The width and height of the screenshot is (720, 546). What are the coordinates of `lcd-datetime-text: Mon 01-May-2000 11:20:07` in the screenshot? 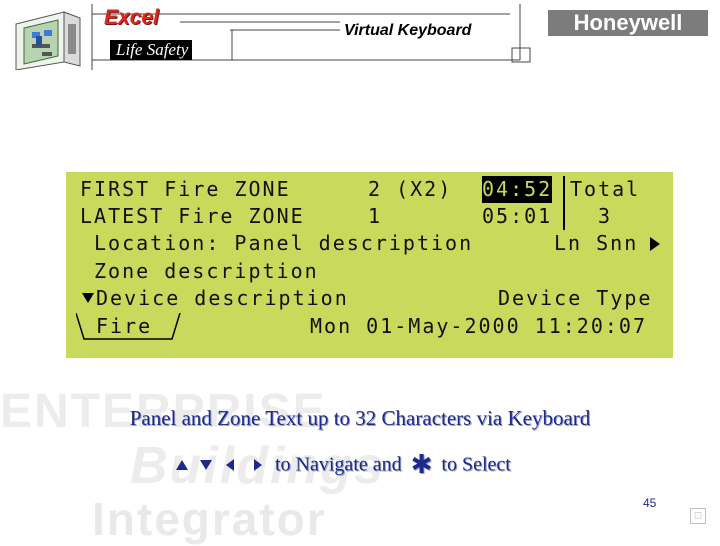 It's located at (478, 326).